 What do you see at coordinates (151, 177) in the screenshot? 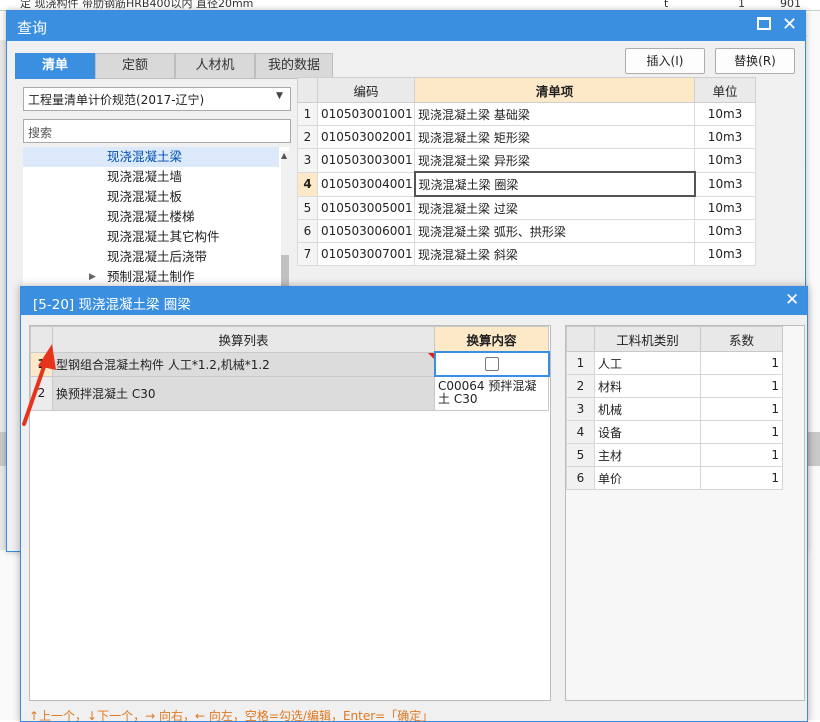
I see `tree-item: 现浇混凝土墙` at bounding box center [151, 177].